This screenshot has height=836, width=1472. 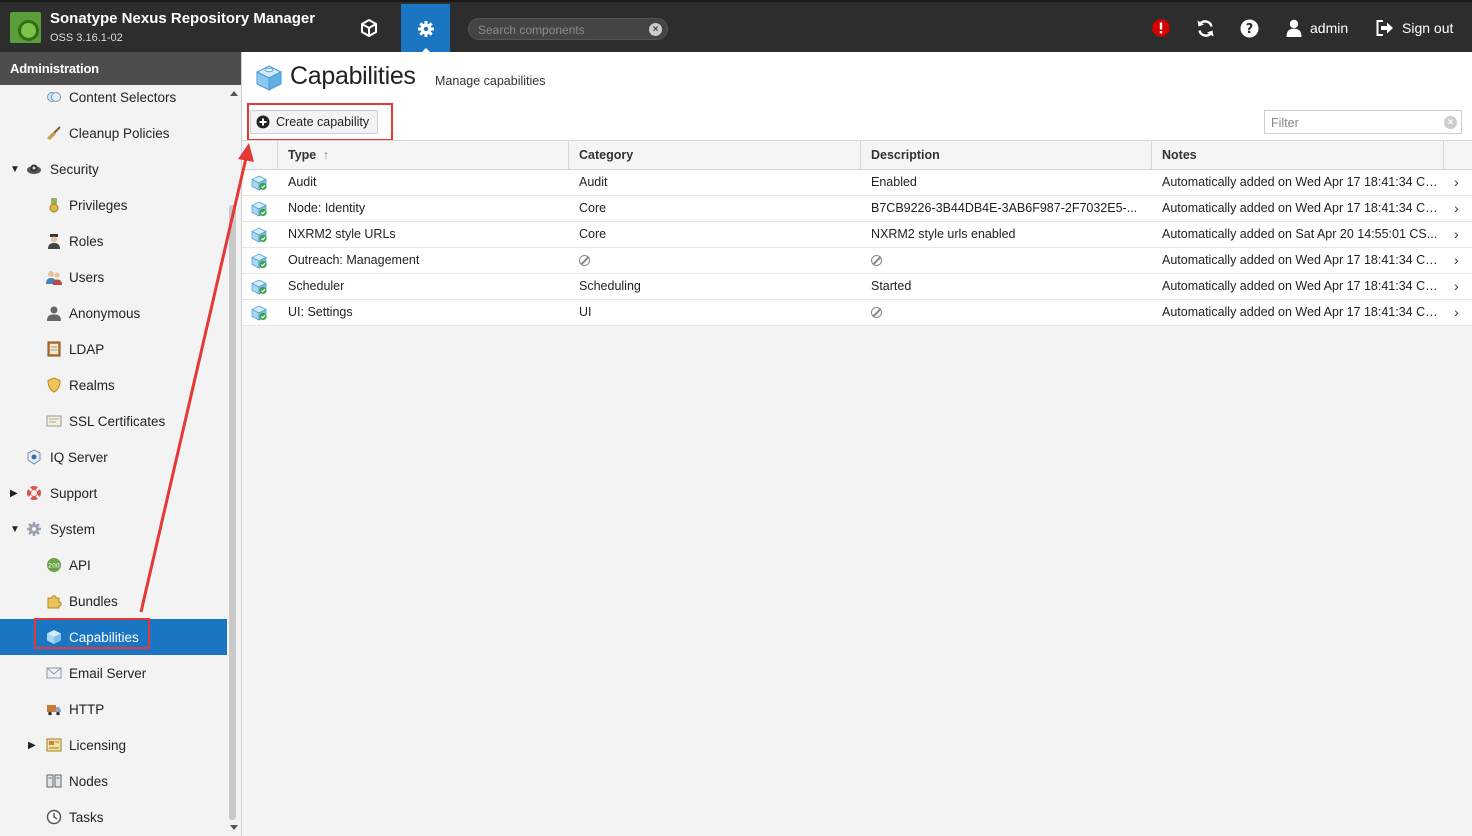 I want to click on sidebar-item-tasks: Tasks, so click(x=113, y=817).